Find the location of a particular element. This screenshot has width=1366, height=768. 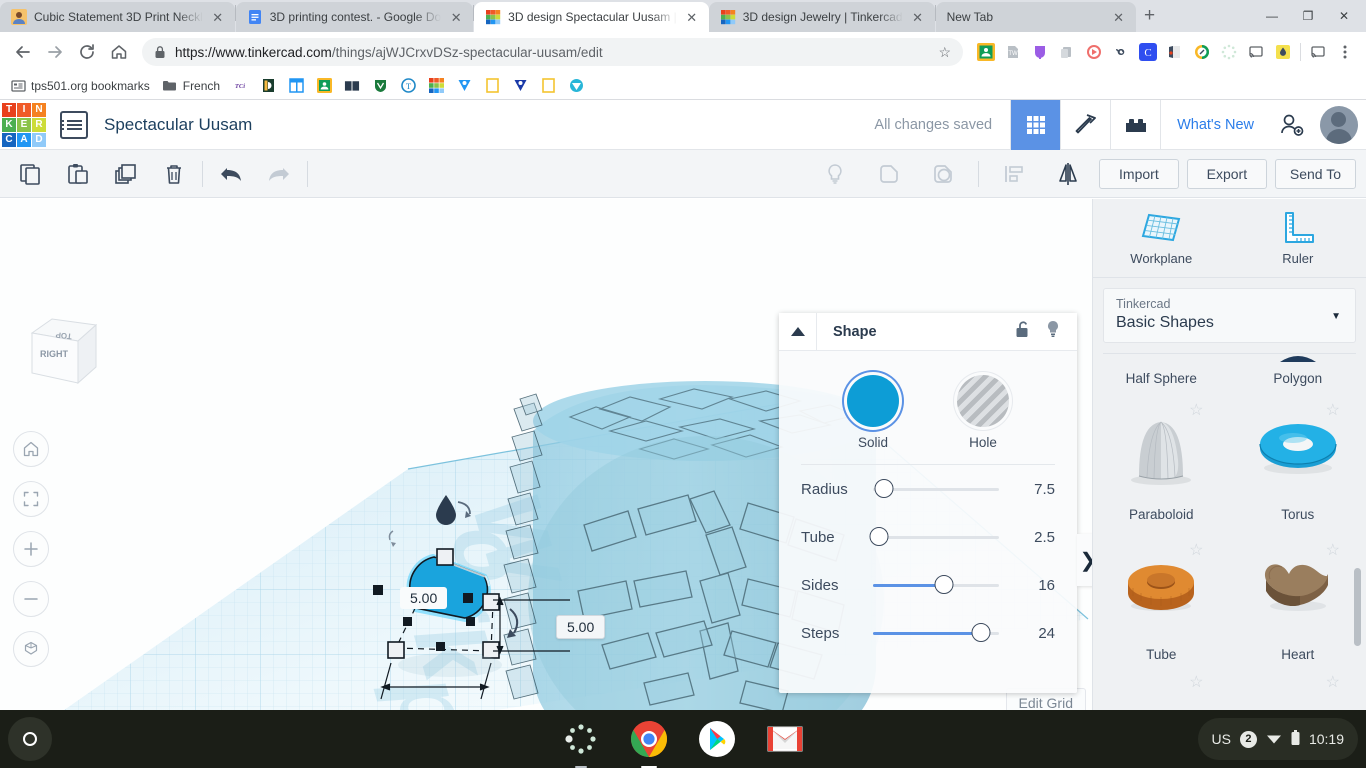

hole-option: Hole is located at coordinates (983, 412).